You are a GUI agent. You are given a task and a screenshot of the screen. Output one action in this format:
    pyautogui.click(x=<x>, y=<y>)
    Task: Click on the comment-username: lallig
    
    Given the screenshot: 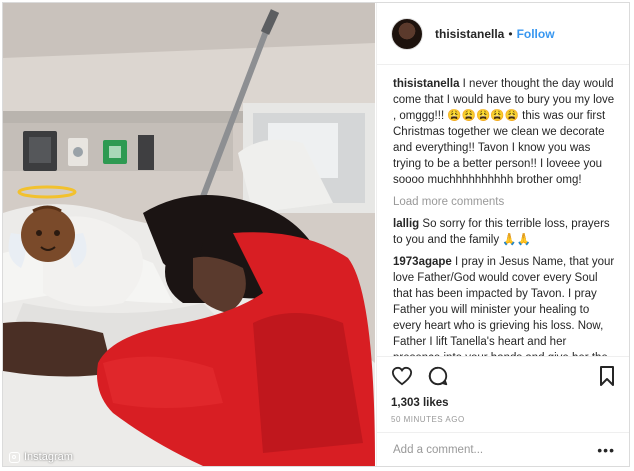 What is the action you would take?
    pyautogui.click(x=406, y=224)
    